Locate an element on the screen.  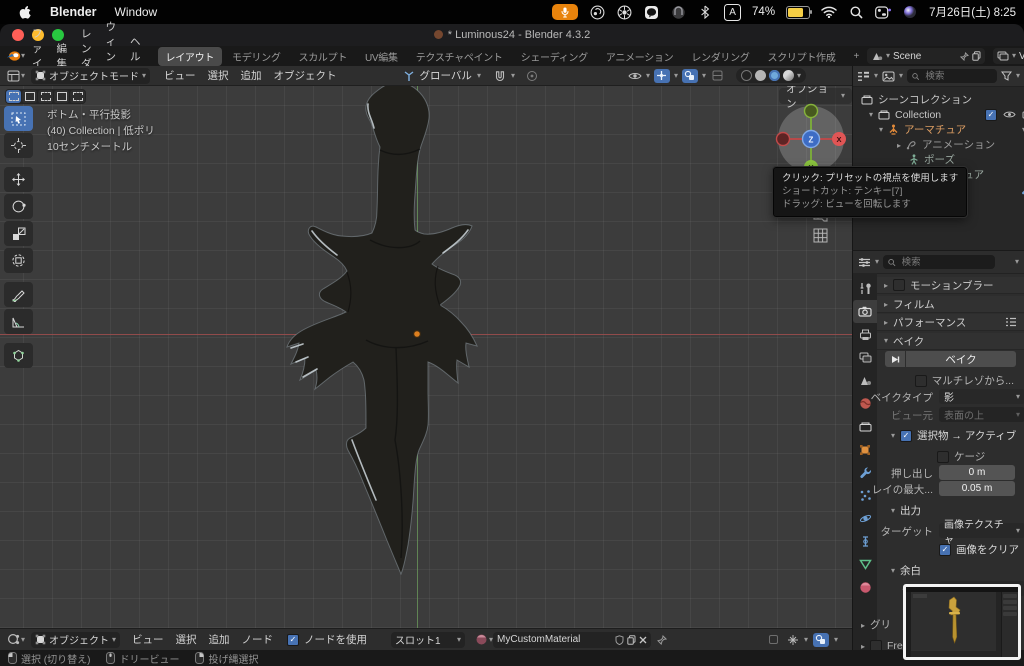
slot-selector: スロット1 is located at coordinates (428, 639).